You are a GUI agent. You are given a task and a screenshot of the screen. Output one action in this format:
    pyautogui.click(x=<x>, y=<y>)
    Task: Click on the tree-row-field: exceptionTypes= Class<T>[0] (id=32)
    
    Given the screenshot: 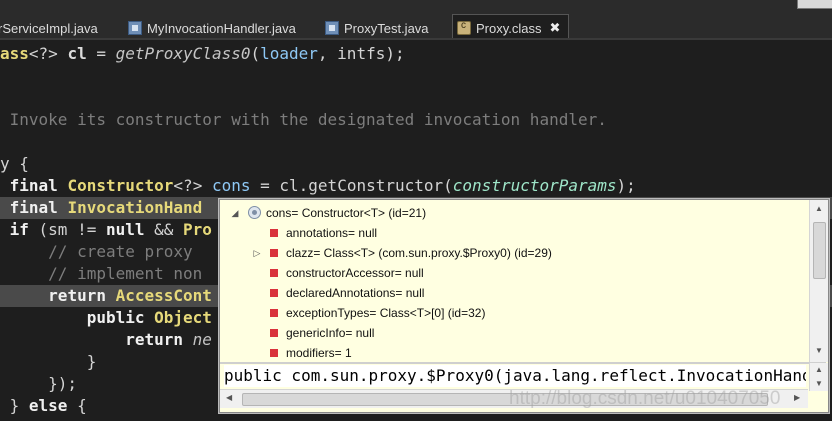 What is the action you would take?
    pyautogui.click(x=510, y=313)
    